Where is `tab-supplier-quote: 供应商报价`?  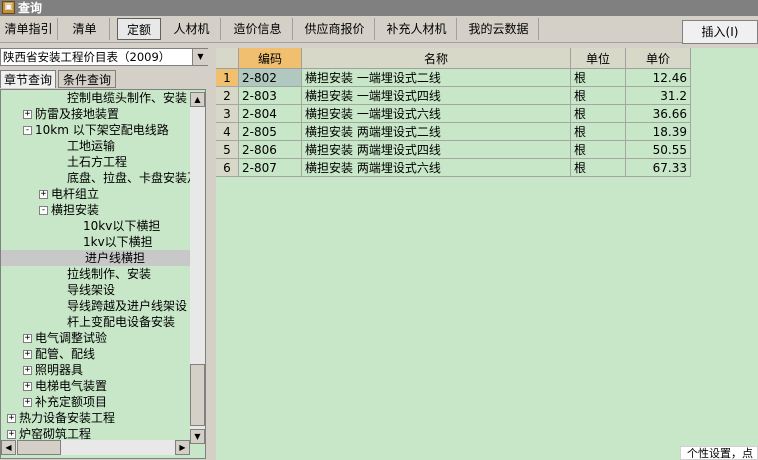
tab-supplier-quote: 供应商报价 is located at coordinates (335, 29).